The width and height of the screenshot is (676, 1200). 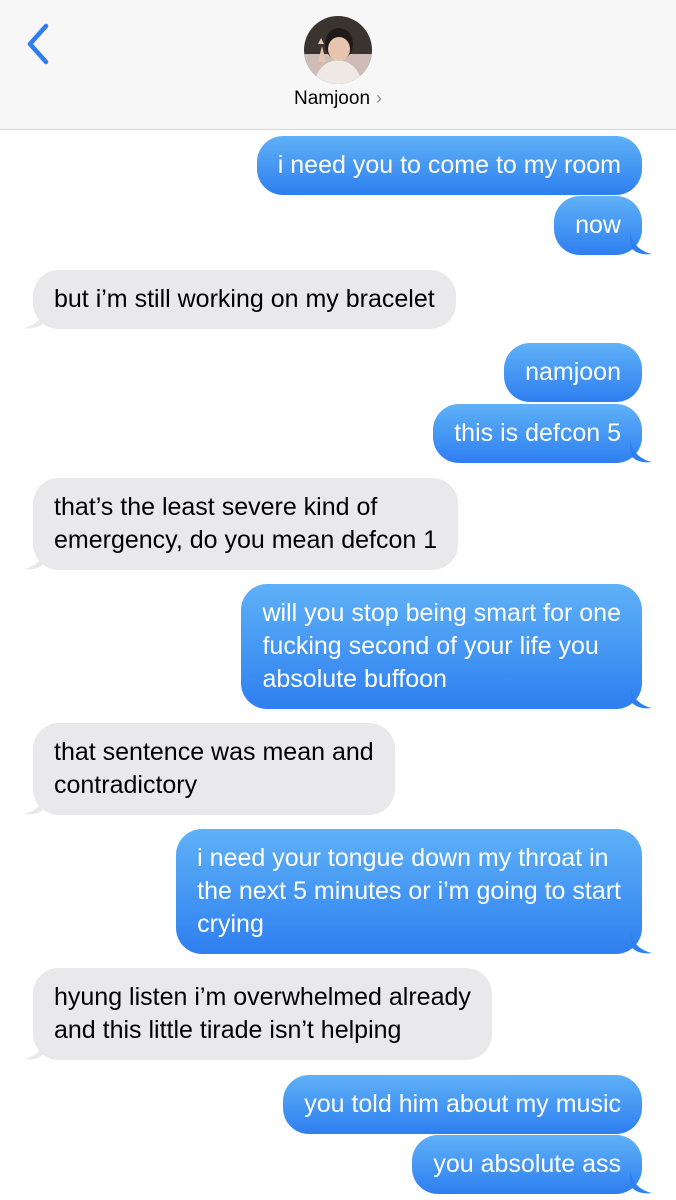 What do you see at coordinates (230, 924) in the screenshot?
I see `message-text-line: crying` at bounding box center [230, 924].